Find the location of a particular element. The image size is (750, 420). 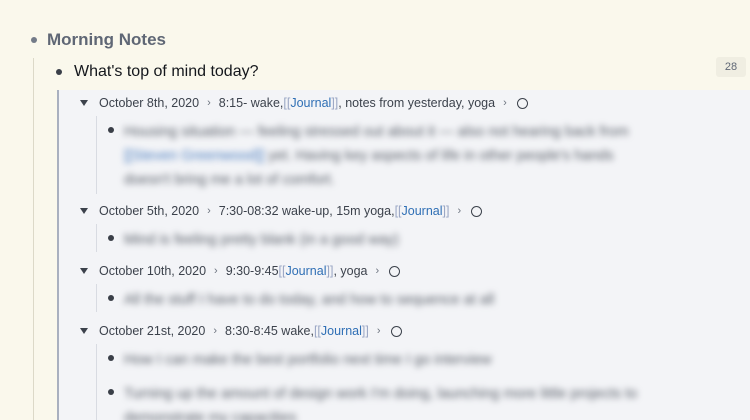

breadcrumb-text: 8:15- wake, is located at coordinates (251, 103).